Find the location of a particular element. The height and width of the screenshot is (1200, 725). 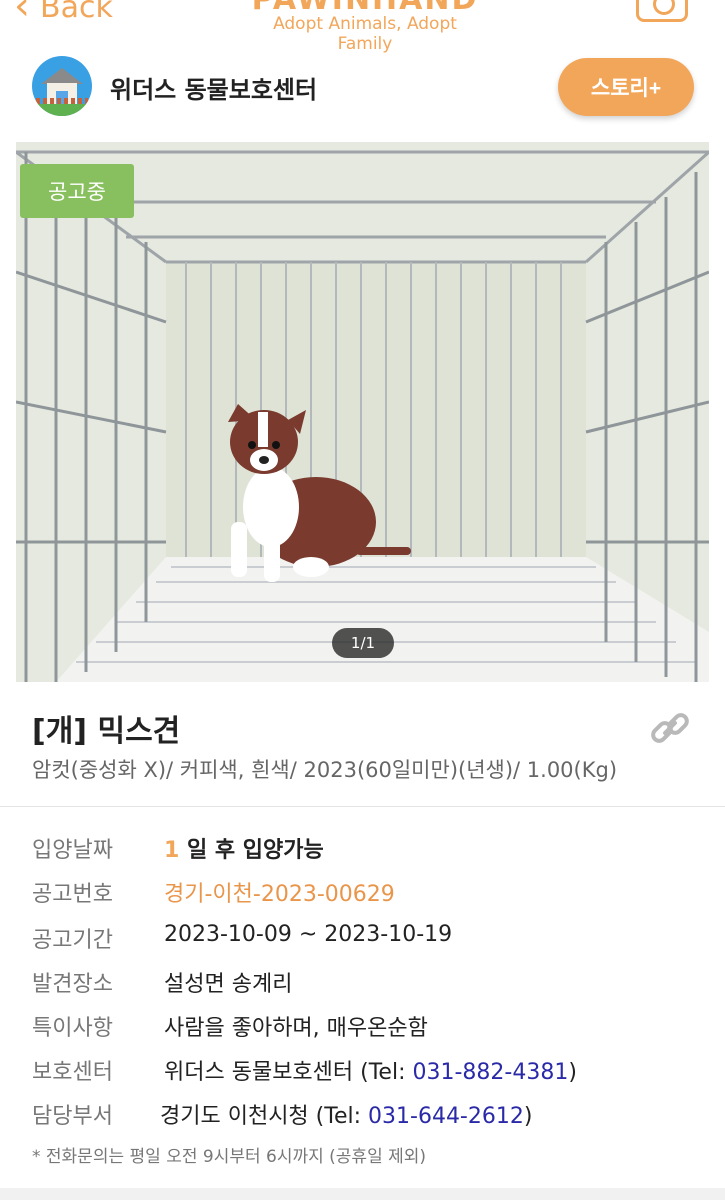

department-name: 경기도 이천시청 (Tel: is located at coordinates (264, 1116).